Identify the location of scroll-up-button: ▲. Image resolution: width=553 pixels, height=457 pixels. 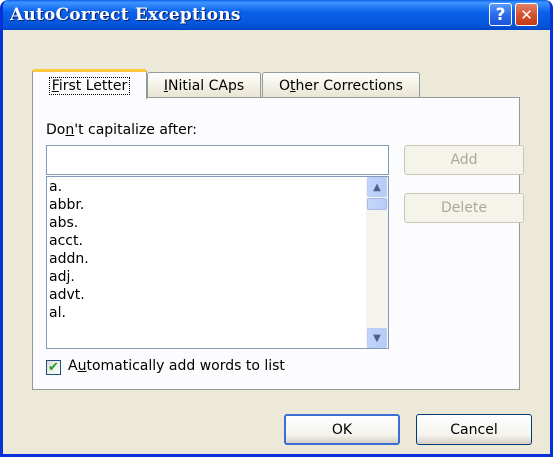
(377, 187).